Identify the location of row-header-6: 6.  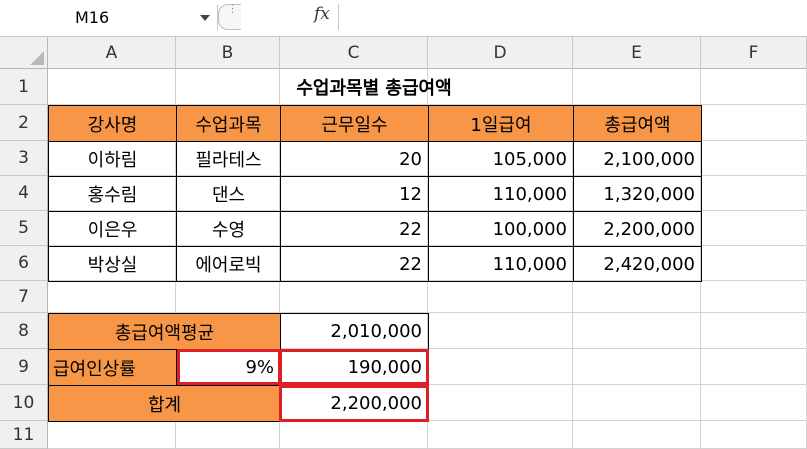
(24, 263).